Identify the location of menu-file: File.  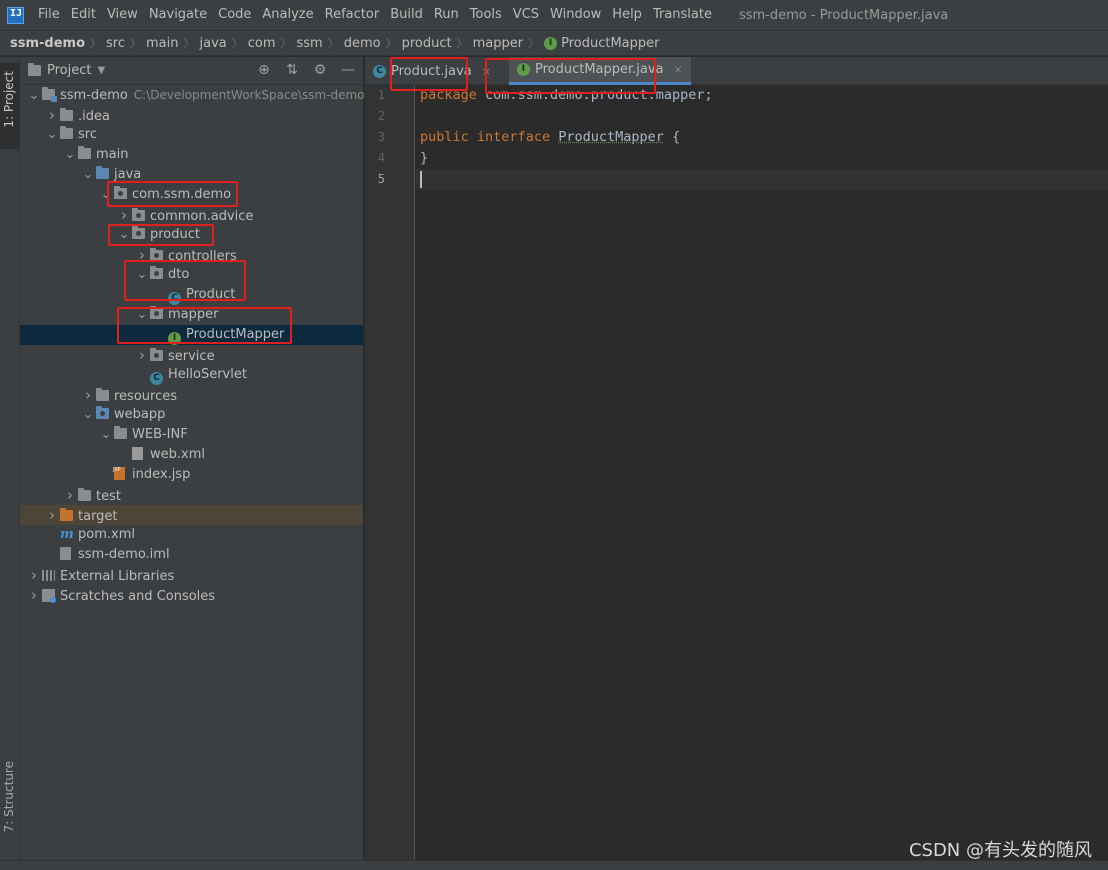
(48, 15).